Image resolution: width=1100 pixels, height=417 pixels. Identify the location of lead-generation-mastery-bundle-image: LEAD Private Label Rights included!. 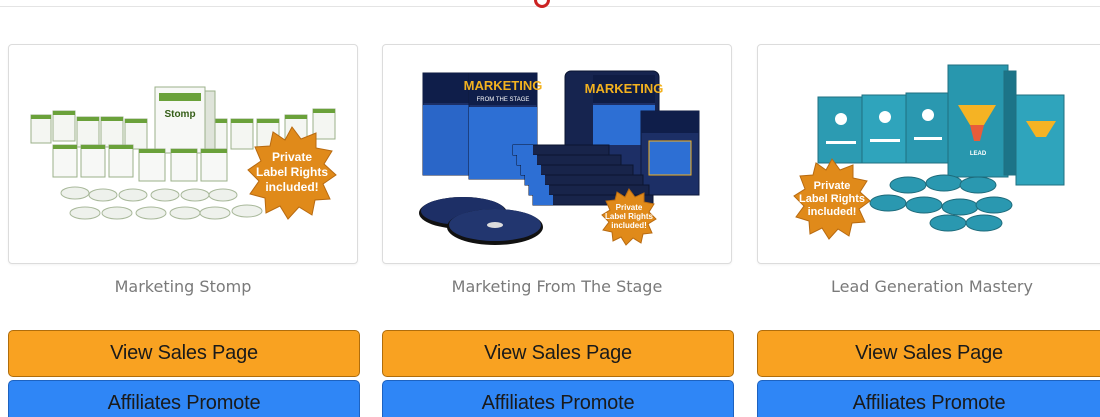
(929, 152).